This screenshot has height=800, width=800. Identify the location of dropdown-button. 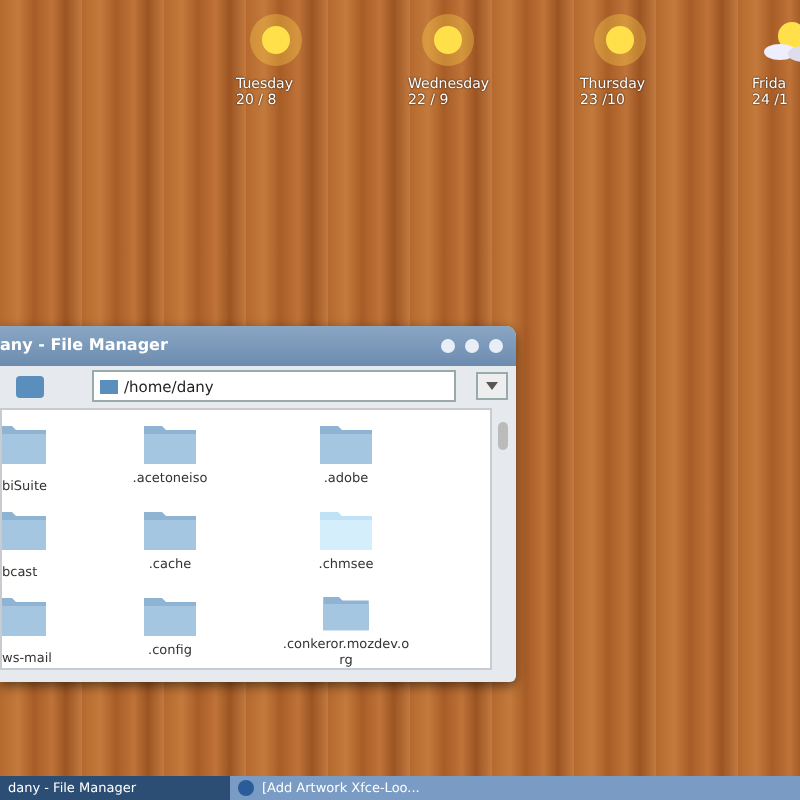
(492, 386).